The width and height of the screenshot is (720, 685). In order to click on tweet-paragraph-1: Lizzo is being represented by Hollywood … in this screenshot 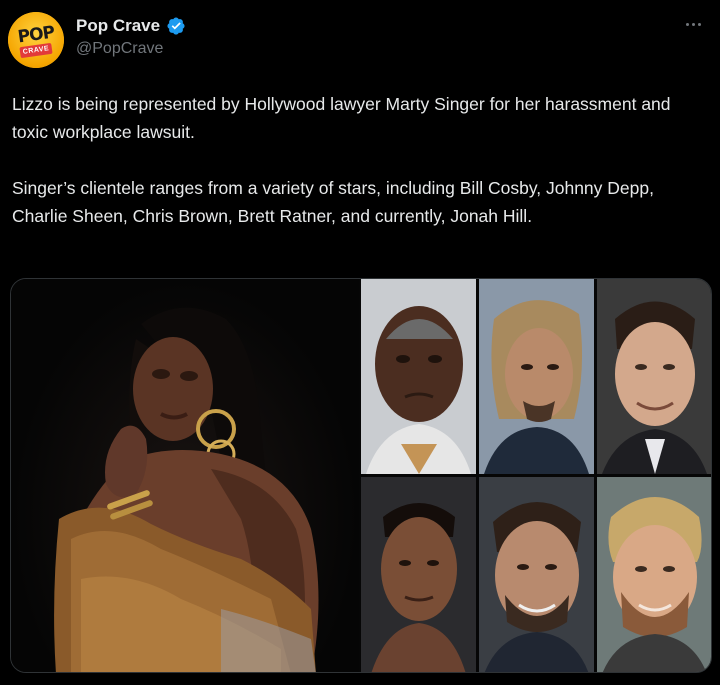, I will do `click(341, 118)`.